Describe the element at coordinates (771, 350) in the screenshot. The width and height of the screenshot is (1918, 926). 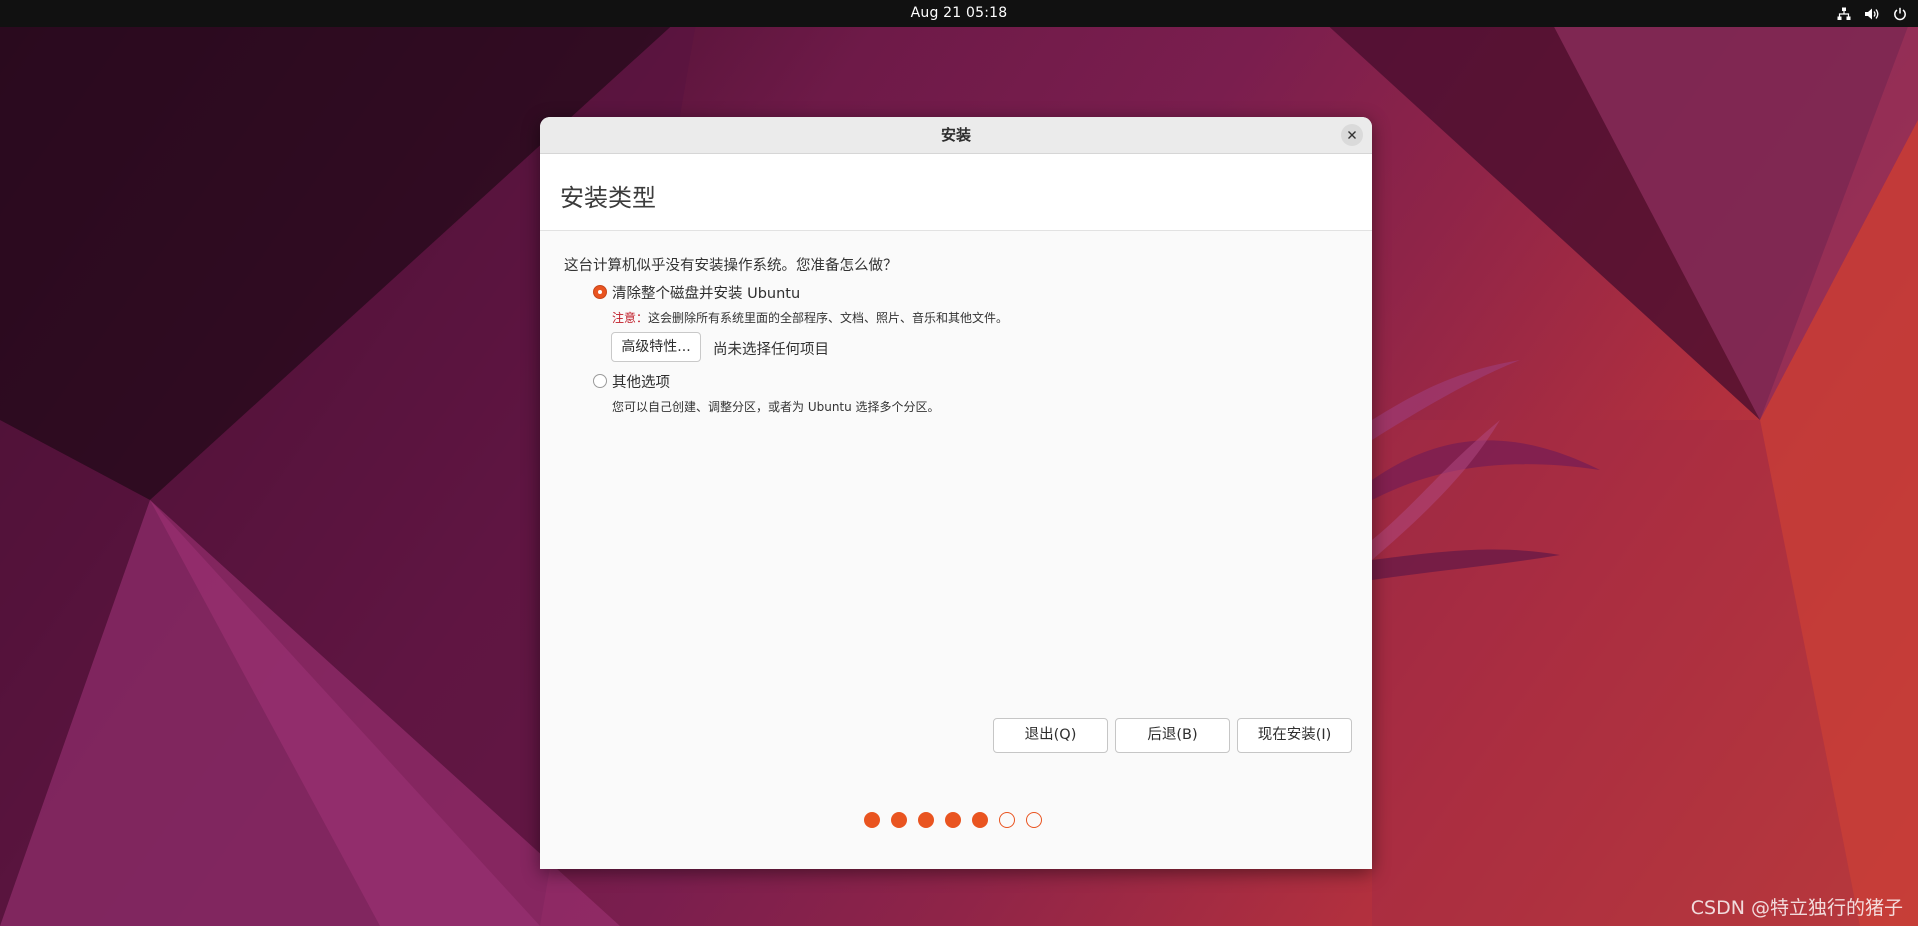
I see `advanced-status: 尚未选择任何项目` at that location.